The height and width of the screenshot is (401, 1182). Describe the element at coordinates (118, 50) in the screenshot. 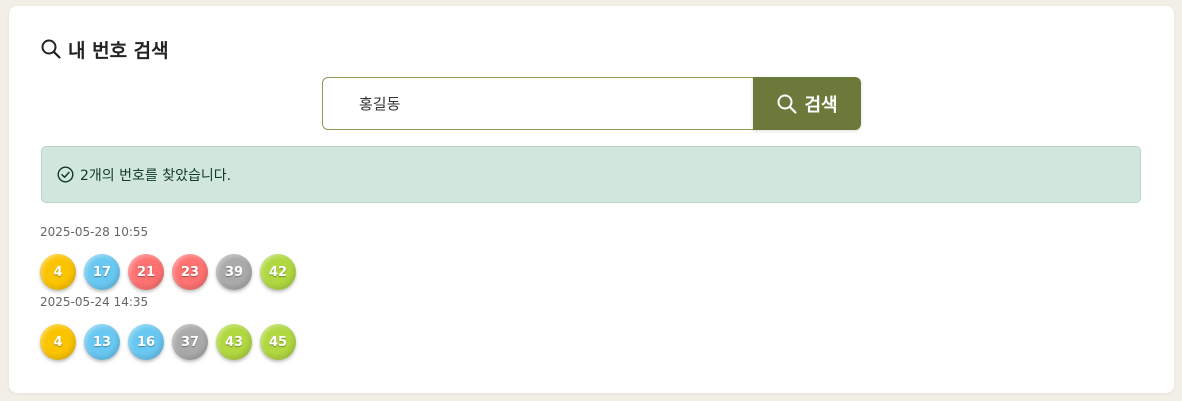

I see `page-title-text: 내 번호 검색` at that location.